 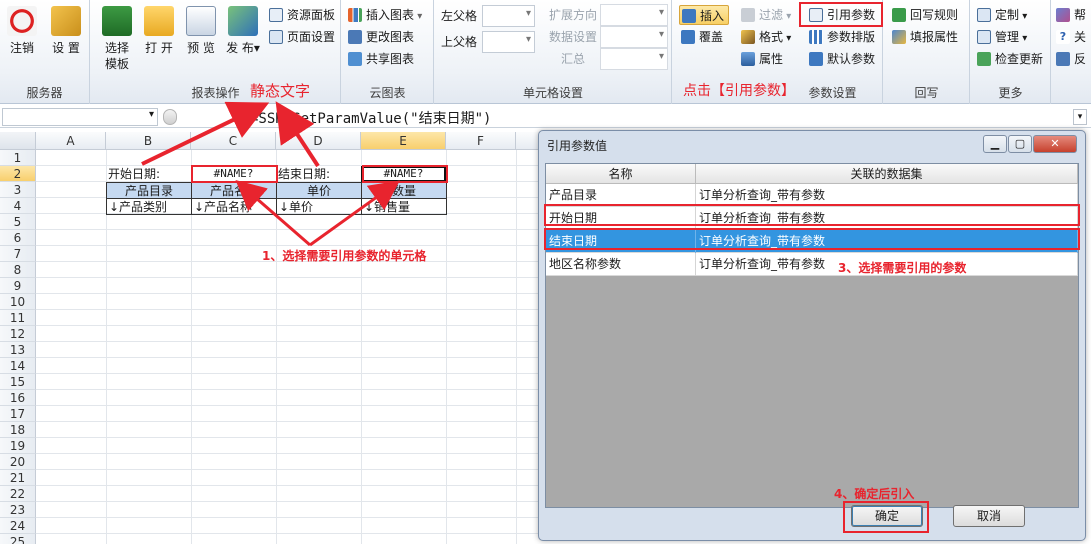 What do you see at coordinates (18, 141) in the screenshot?
I see `select-all-corner` at bounding box center [18, 141].